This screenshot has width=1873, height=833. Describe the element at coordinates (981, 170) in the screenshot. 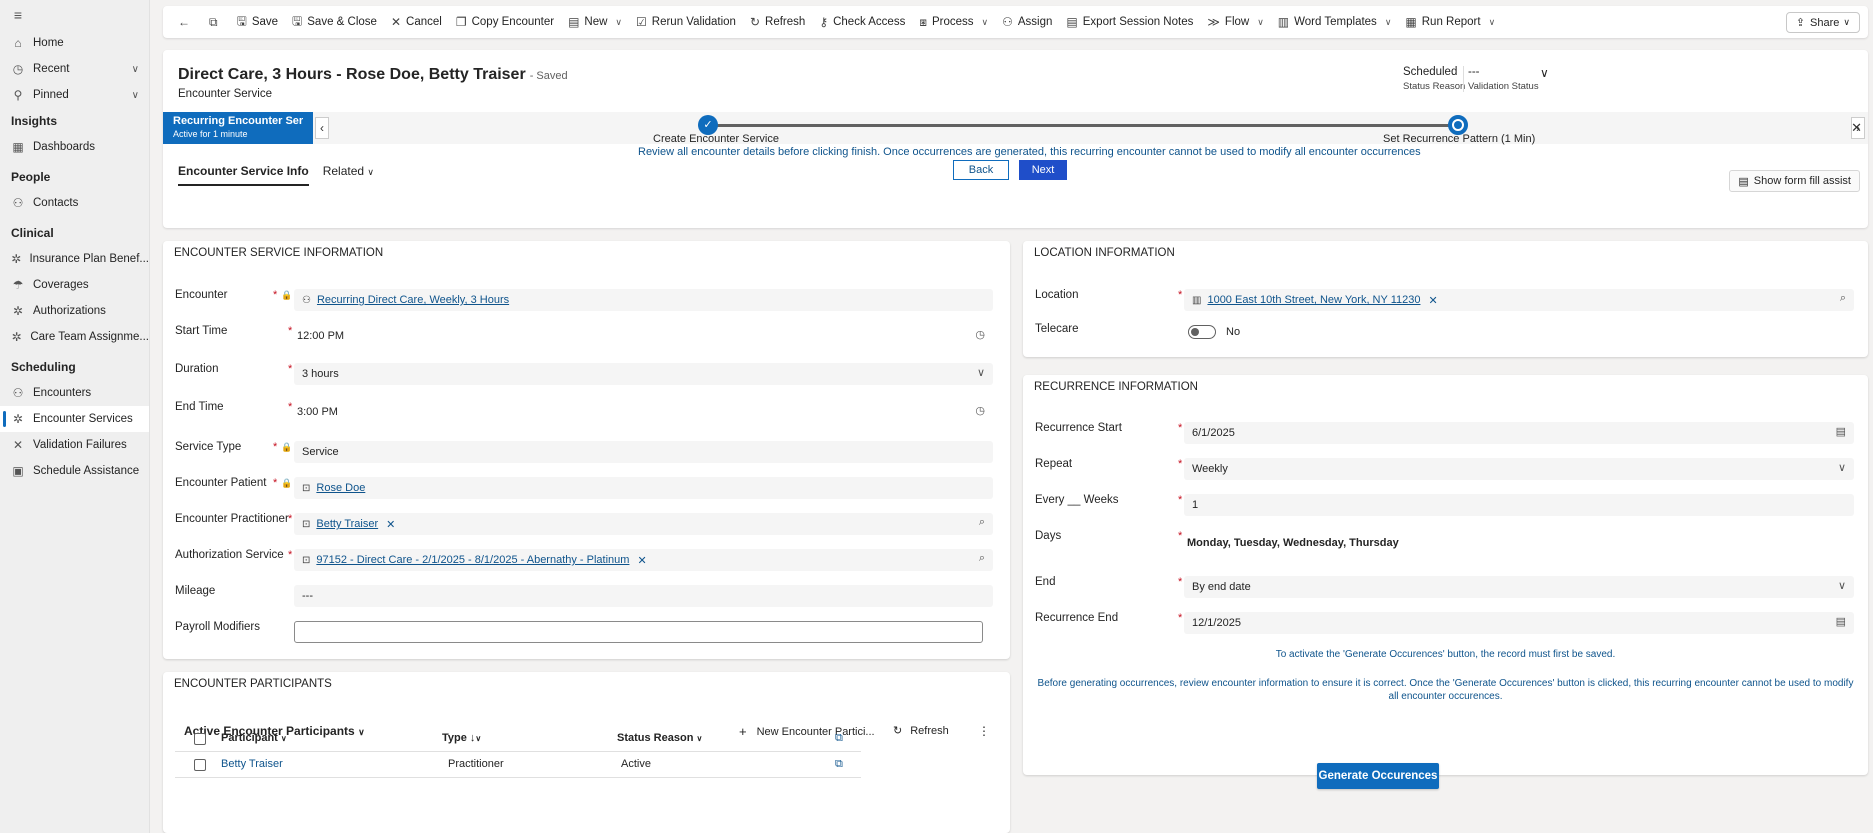

I see `back-button: Back` at that location.